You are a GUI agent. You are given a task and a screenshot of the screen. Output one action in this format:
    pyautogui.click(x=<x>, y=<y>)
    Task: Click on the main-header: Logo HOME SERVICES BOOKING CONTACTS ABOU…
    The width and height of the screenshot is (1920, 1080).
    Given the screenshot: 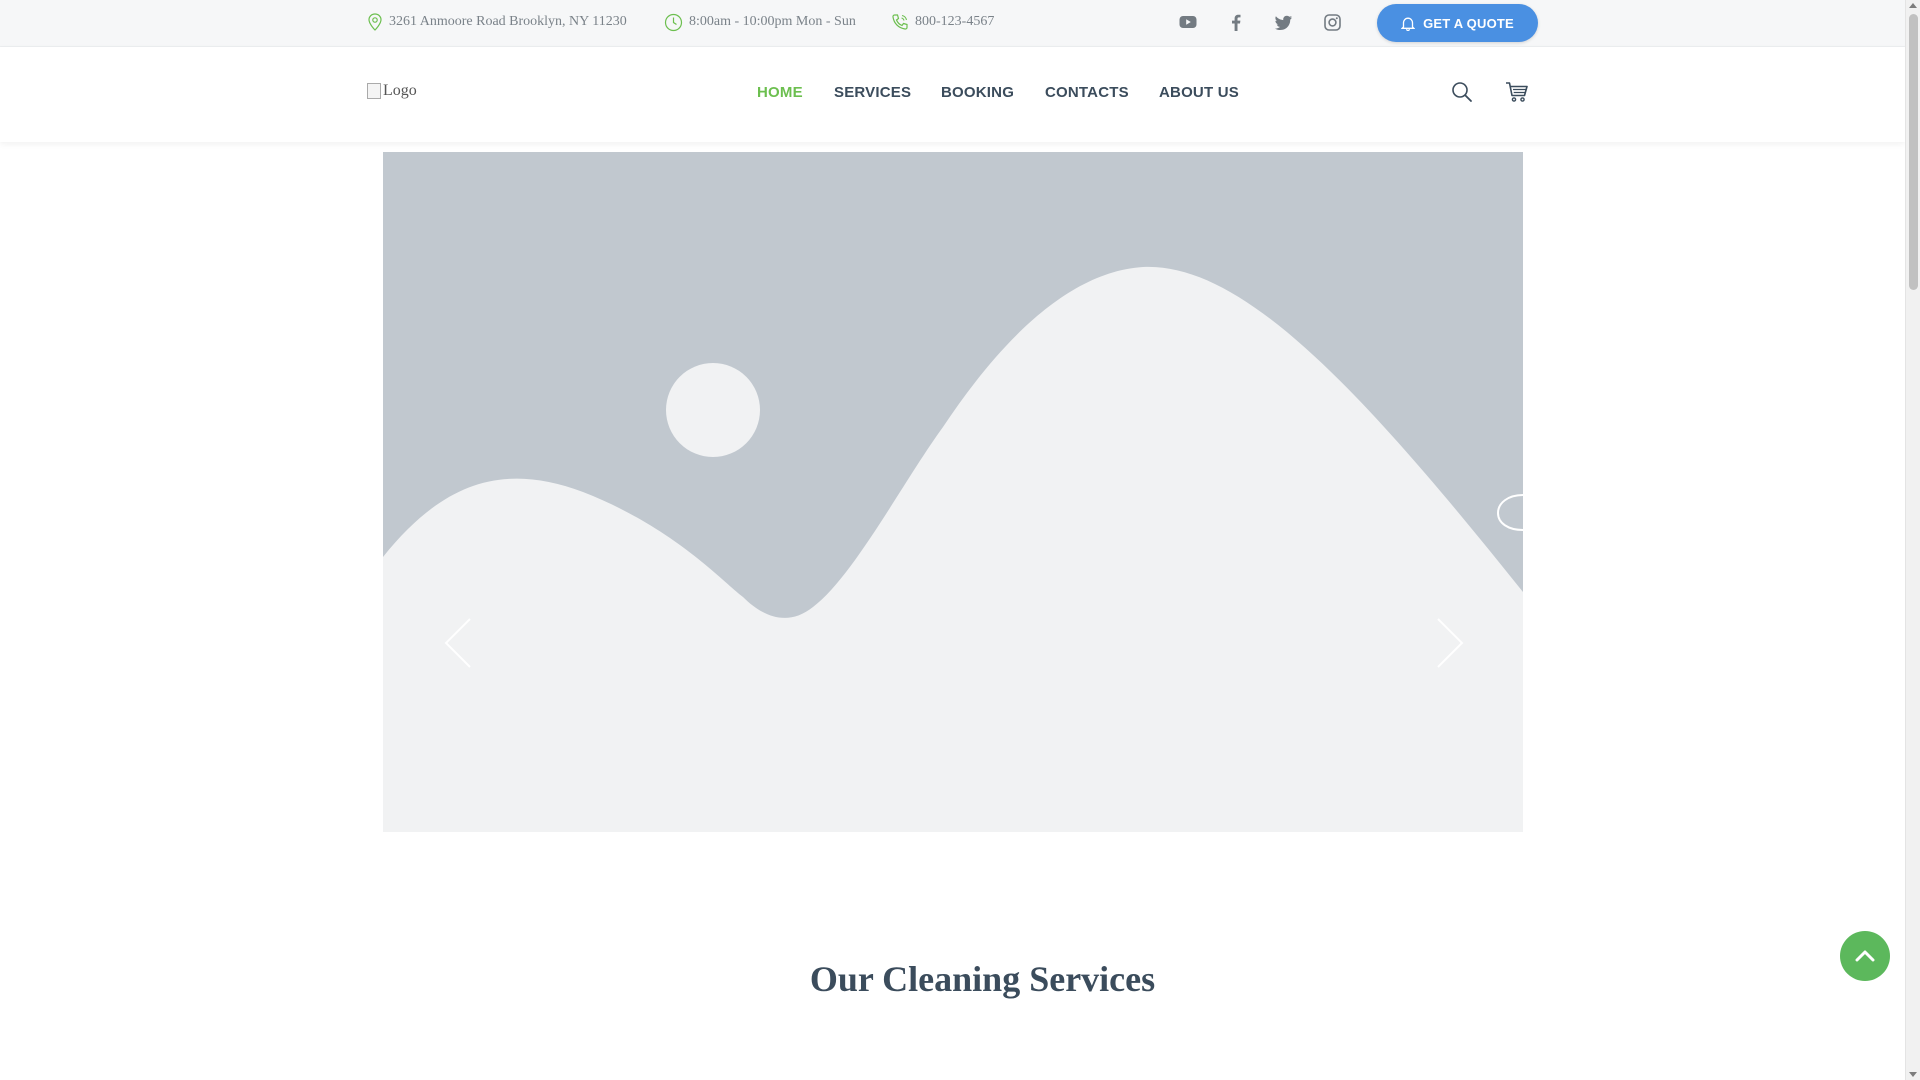 What is the action you would take?
    pyautogui.click(x=952, y=94)
    